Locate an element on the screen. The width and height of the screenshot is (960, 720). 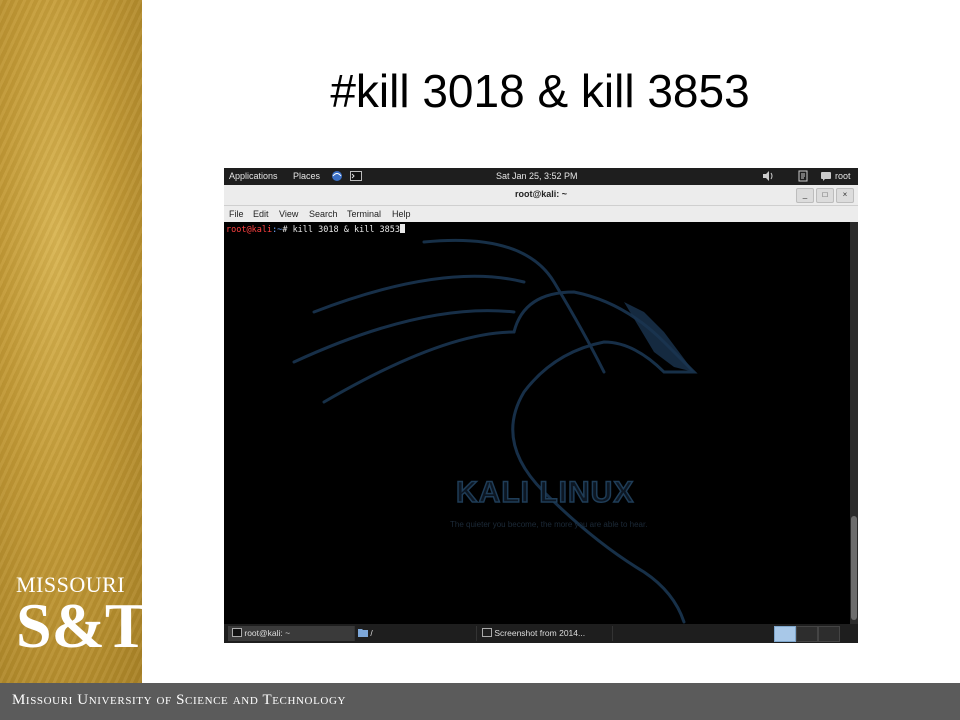
command-line: root@kali:~# kill 3018 & kill 3853 is located at coordinates (316, 229).